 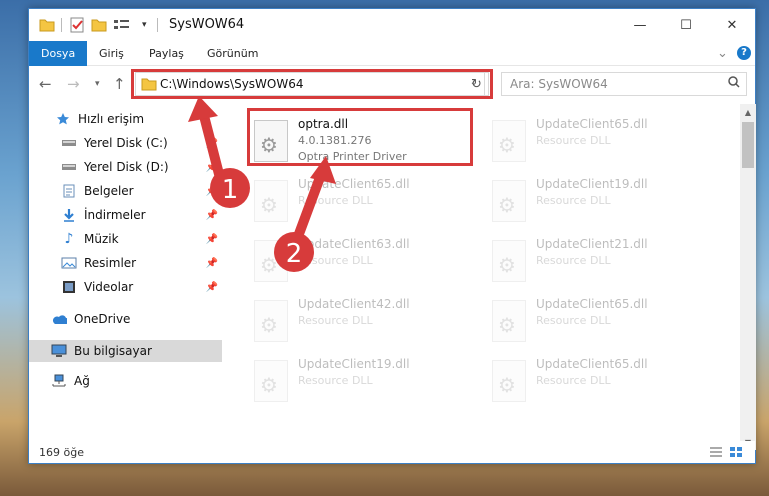 I want to click on title-bar: ▾ SysWOW64 — ☐ ✕, so click(x=392, y=25).